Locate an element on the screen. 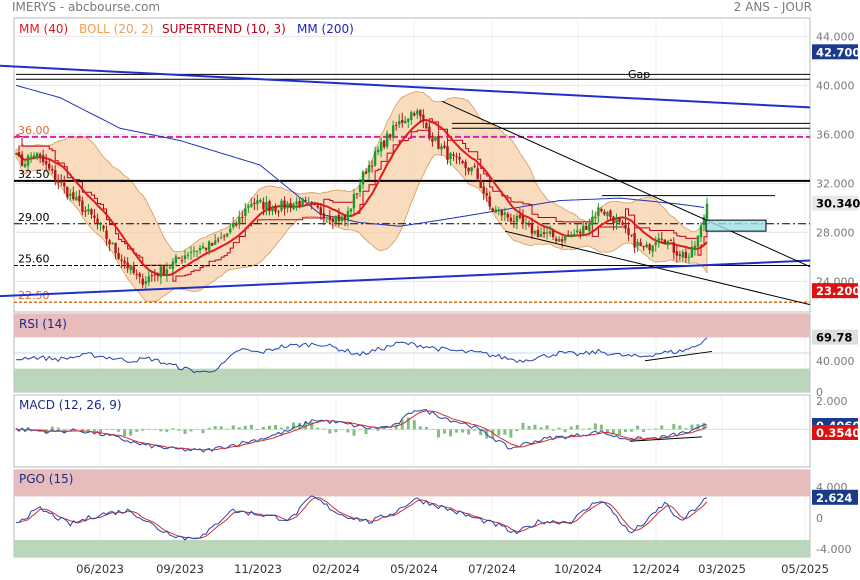  x-axis-label: 05/2024 is located at coordinates (414, 569).